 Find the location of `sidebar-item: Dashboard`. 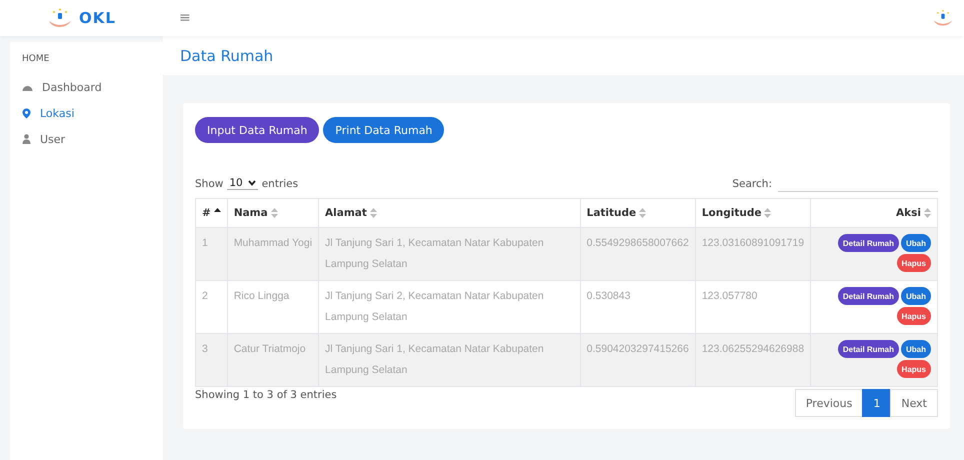

sidebar-item: Dashboard is located at coordinates (86, 87).